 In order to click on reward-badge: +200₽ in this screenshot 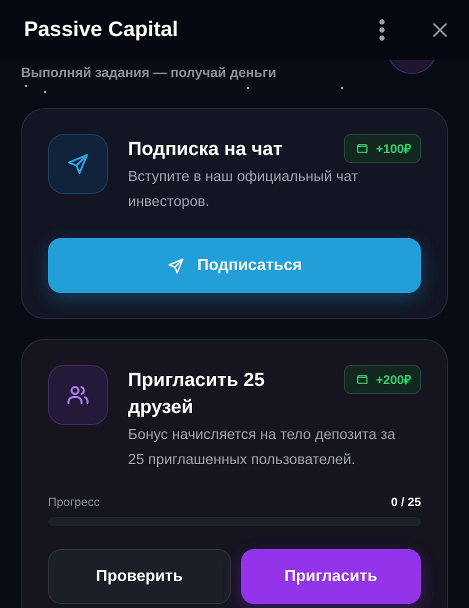, I will do `click(382, 379)`.